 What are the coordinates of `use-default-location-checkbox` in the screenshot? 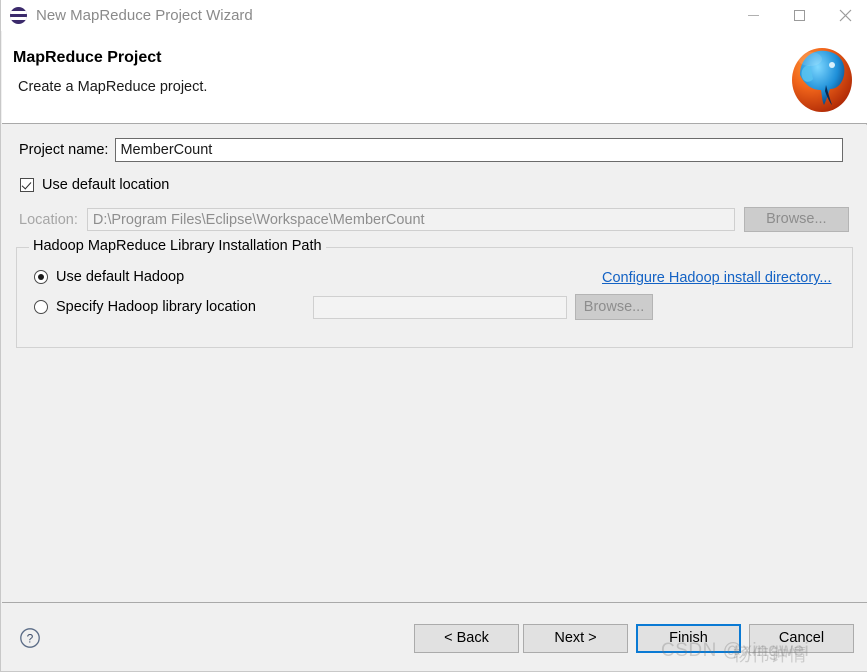 It's located at (27, 185).